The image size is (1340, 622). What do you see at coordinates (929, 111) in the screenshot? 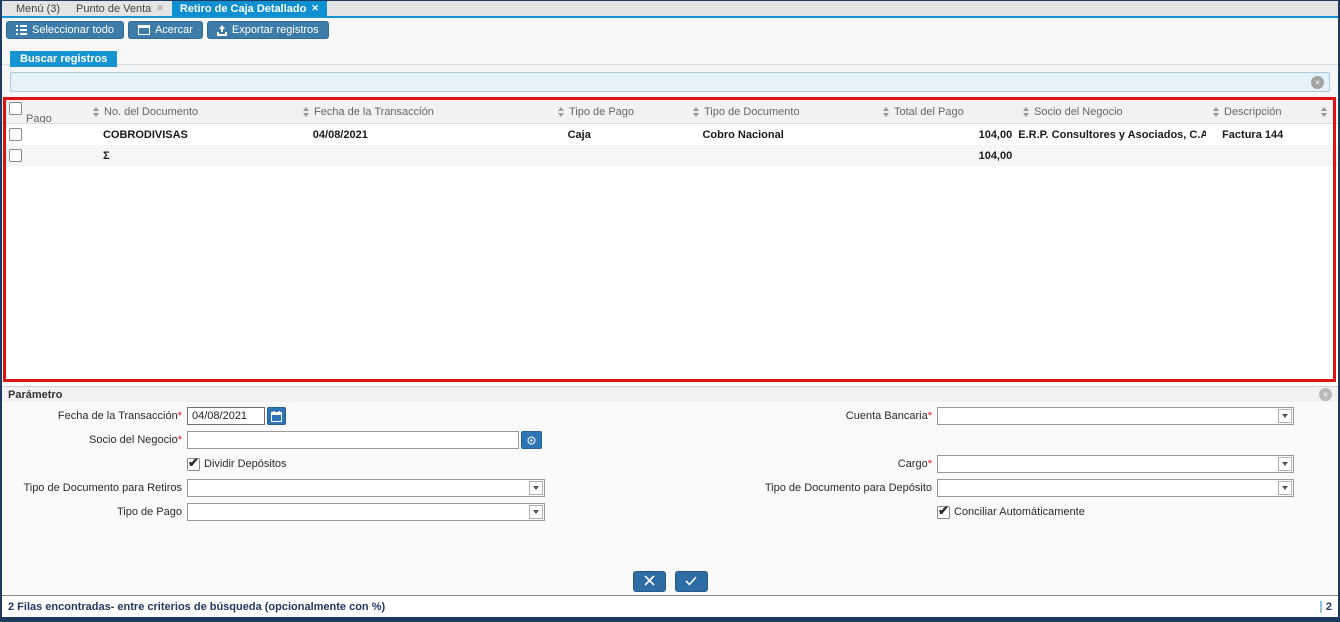
I see `header-total-label: Total del Pago` at bounding box center [929, 111].